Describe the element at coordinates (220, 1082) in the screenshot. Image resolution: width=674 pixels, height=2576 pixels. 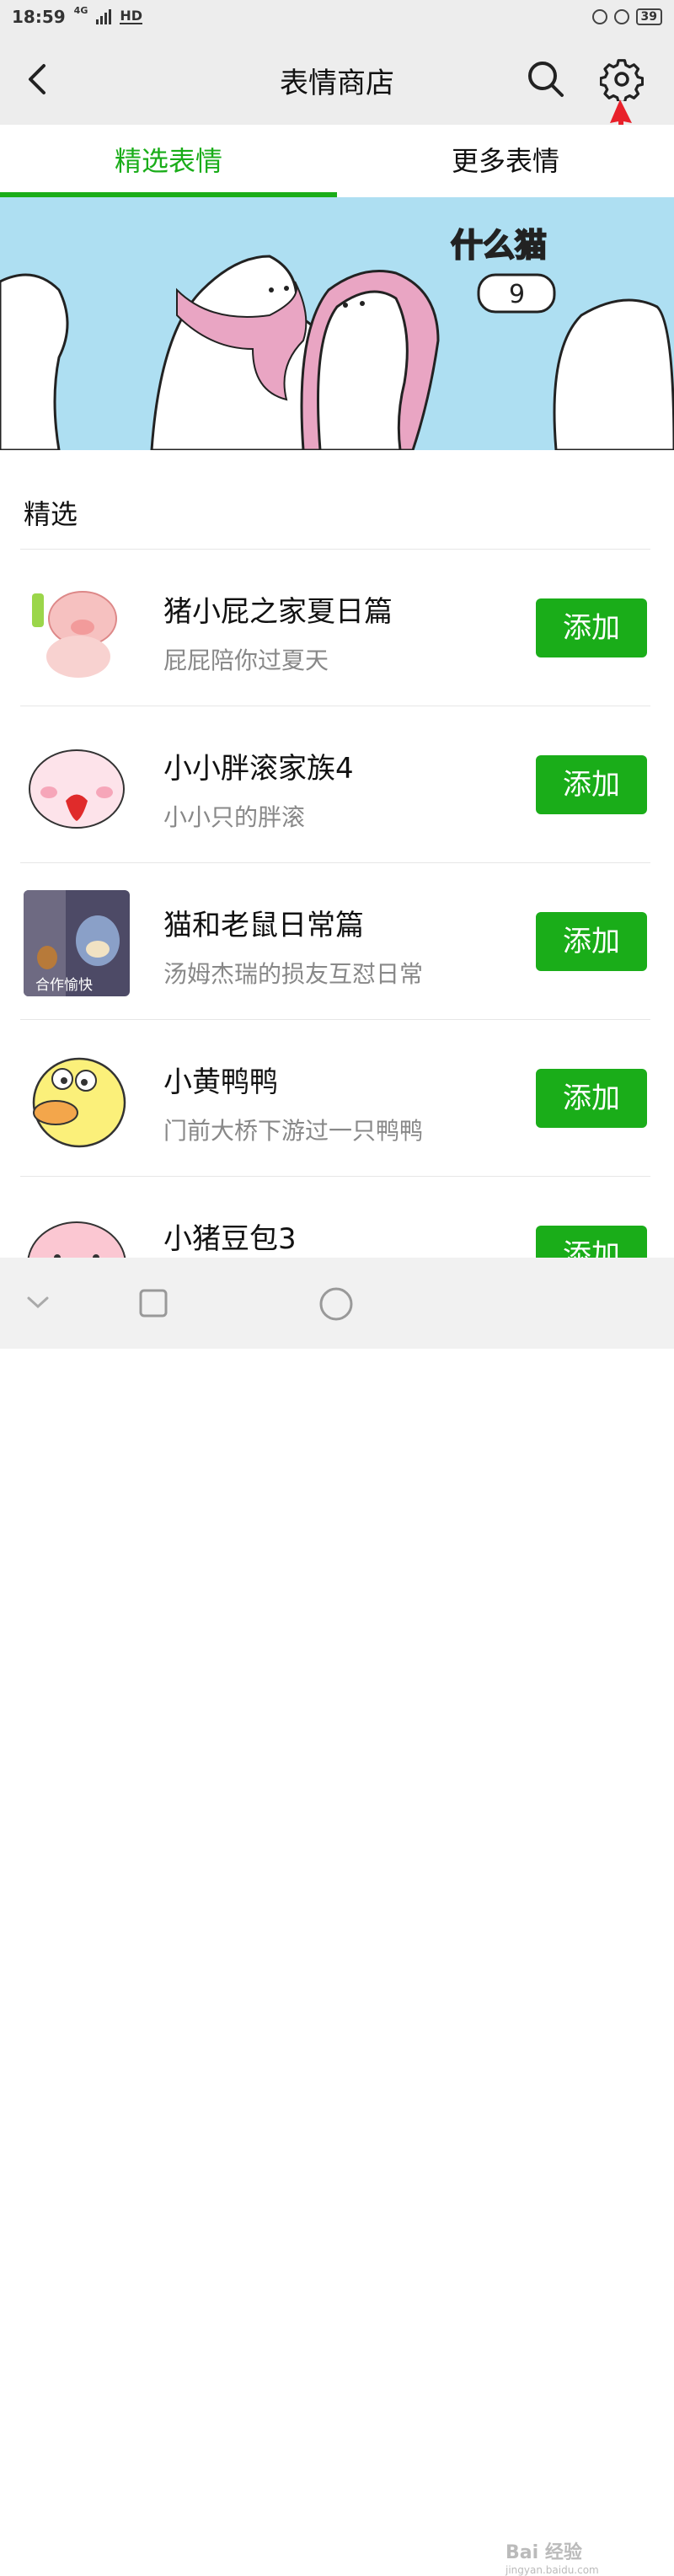
I see `item-name: 小黄鸭鸭` at that location.